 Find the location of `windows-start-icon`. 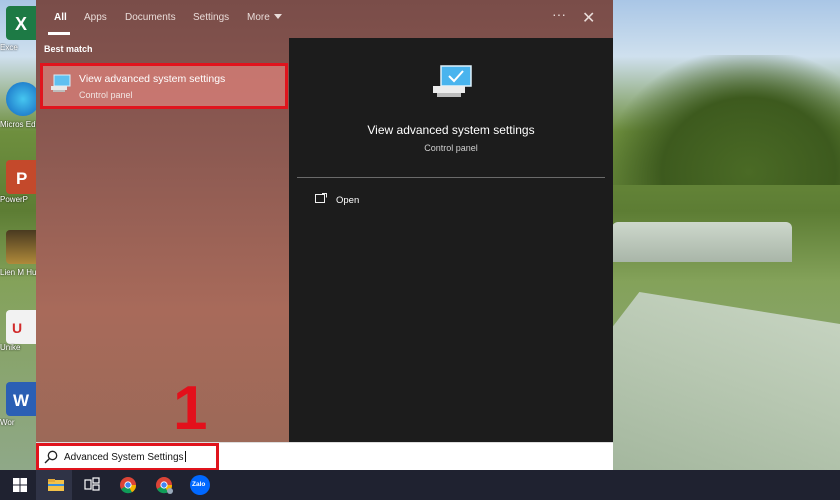

windows-start-icon is located at coordinates (20, 485).